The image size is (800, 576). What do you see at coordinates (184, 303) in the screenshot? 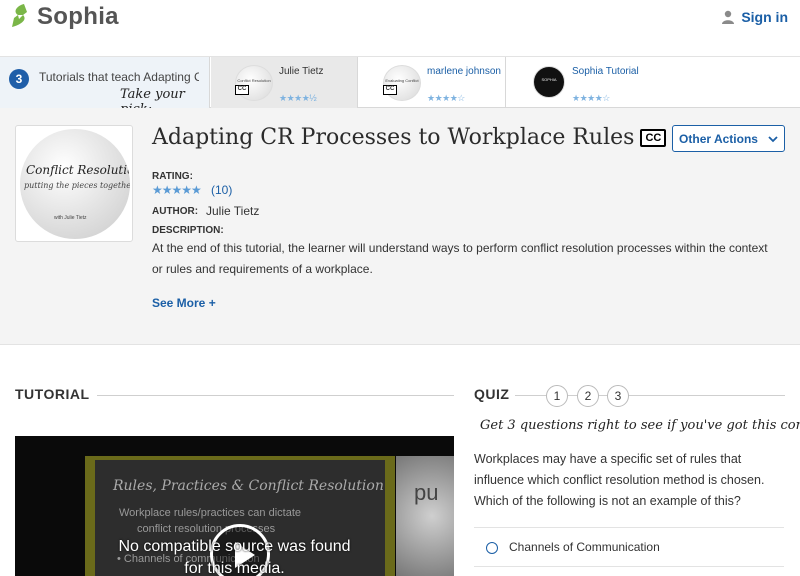
I see `see-more-link: See More +` at bounding box center [184, 303].